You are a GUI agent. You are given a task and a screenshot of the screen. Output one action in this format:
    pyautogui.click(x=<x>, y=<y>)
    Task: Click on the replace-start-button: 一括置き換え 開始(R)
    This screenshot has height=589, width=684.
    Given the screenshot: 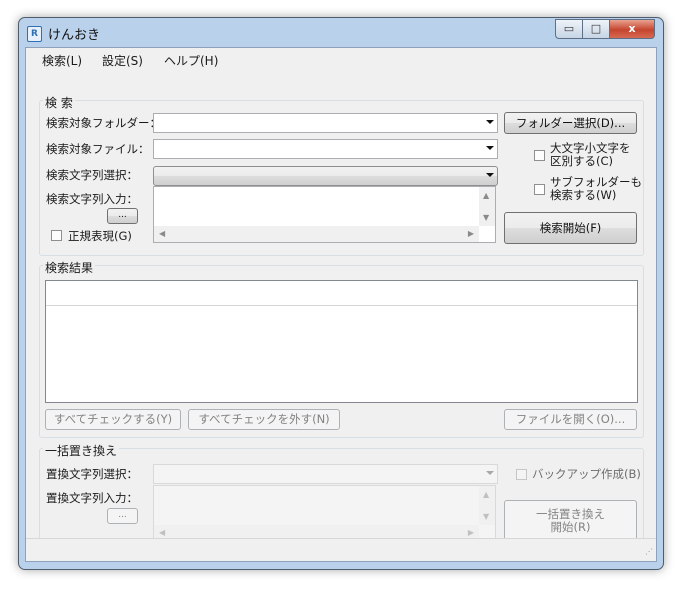 What is the action you would take?
    pyautogui.click(x=570, y=521)
    